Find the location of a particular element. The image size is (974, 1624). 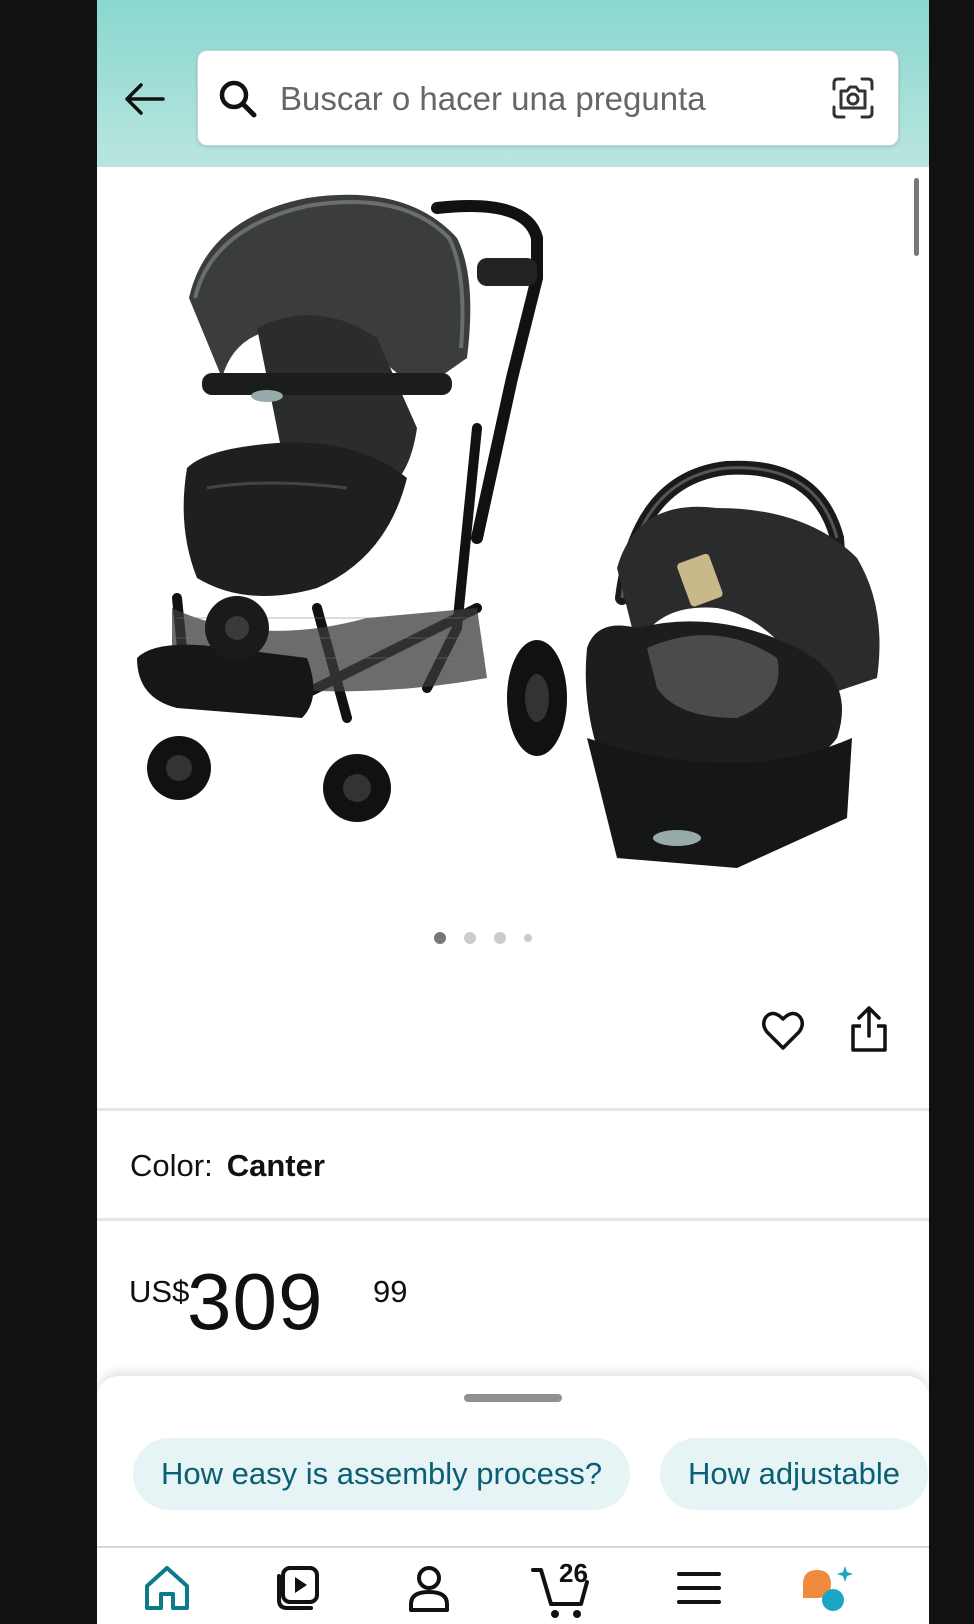

sheet-drag-handle is located at coordinates (513, 1398).